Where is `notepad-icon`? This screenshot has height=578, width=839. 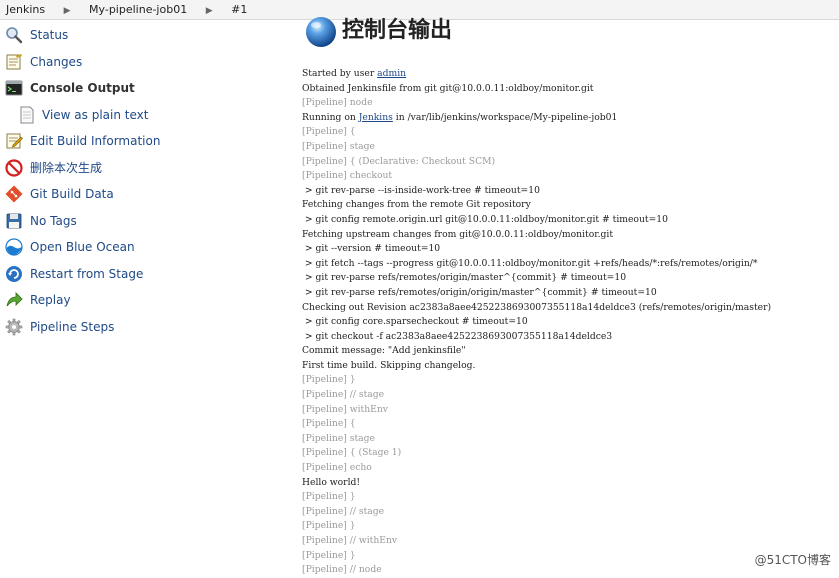
notepad-icon is located at coordinates (14, 61).